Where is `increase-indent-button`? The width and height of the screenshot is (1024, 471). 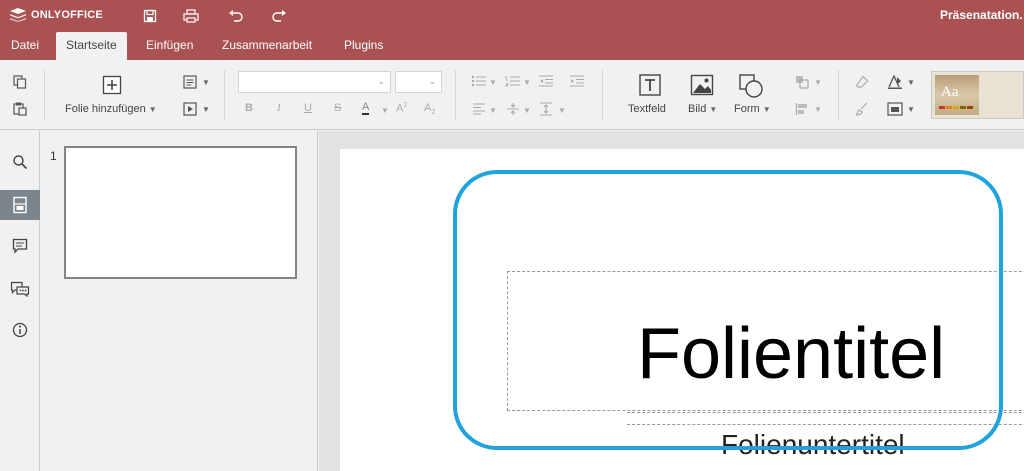 increase-indent-button is located at coordinates (577, 81).